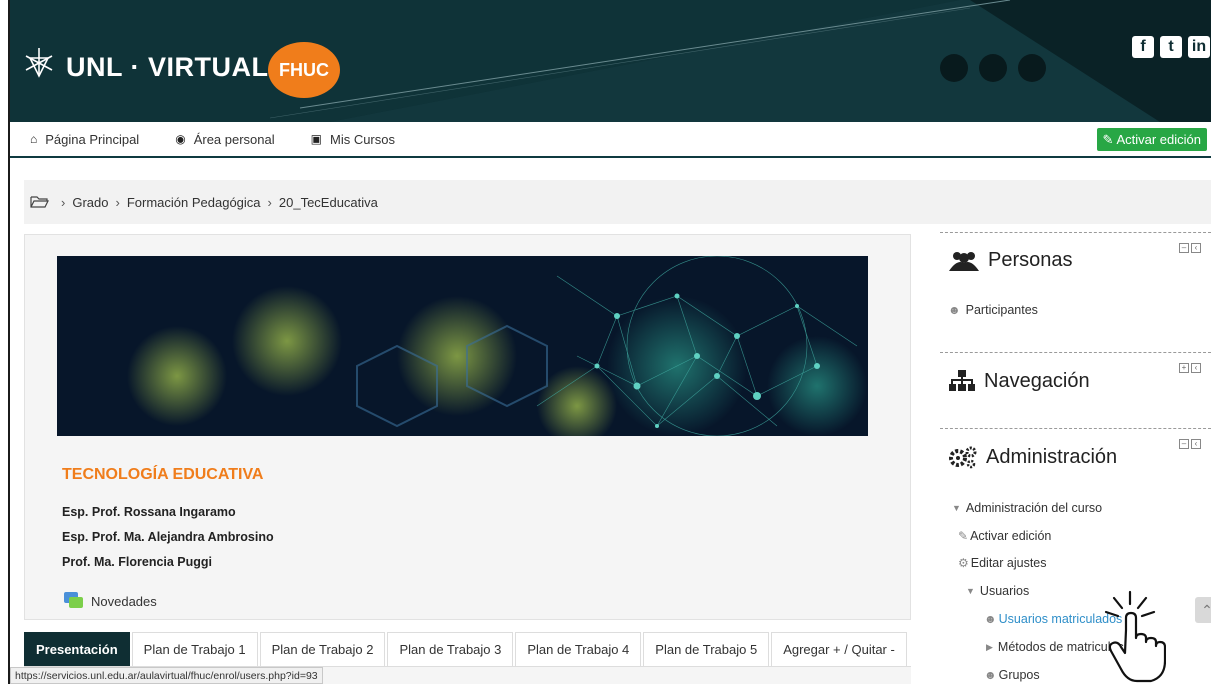 The height and width of the screenshot is (684, 1211). What do you see at coordinates (450, 649) in the screenshot?
I see `tab-plan-3: Plan de Trabajo 3` at bounding box center [450, 649].